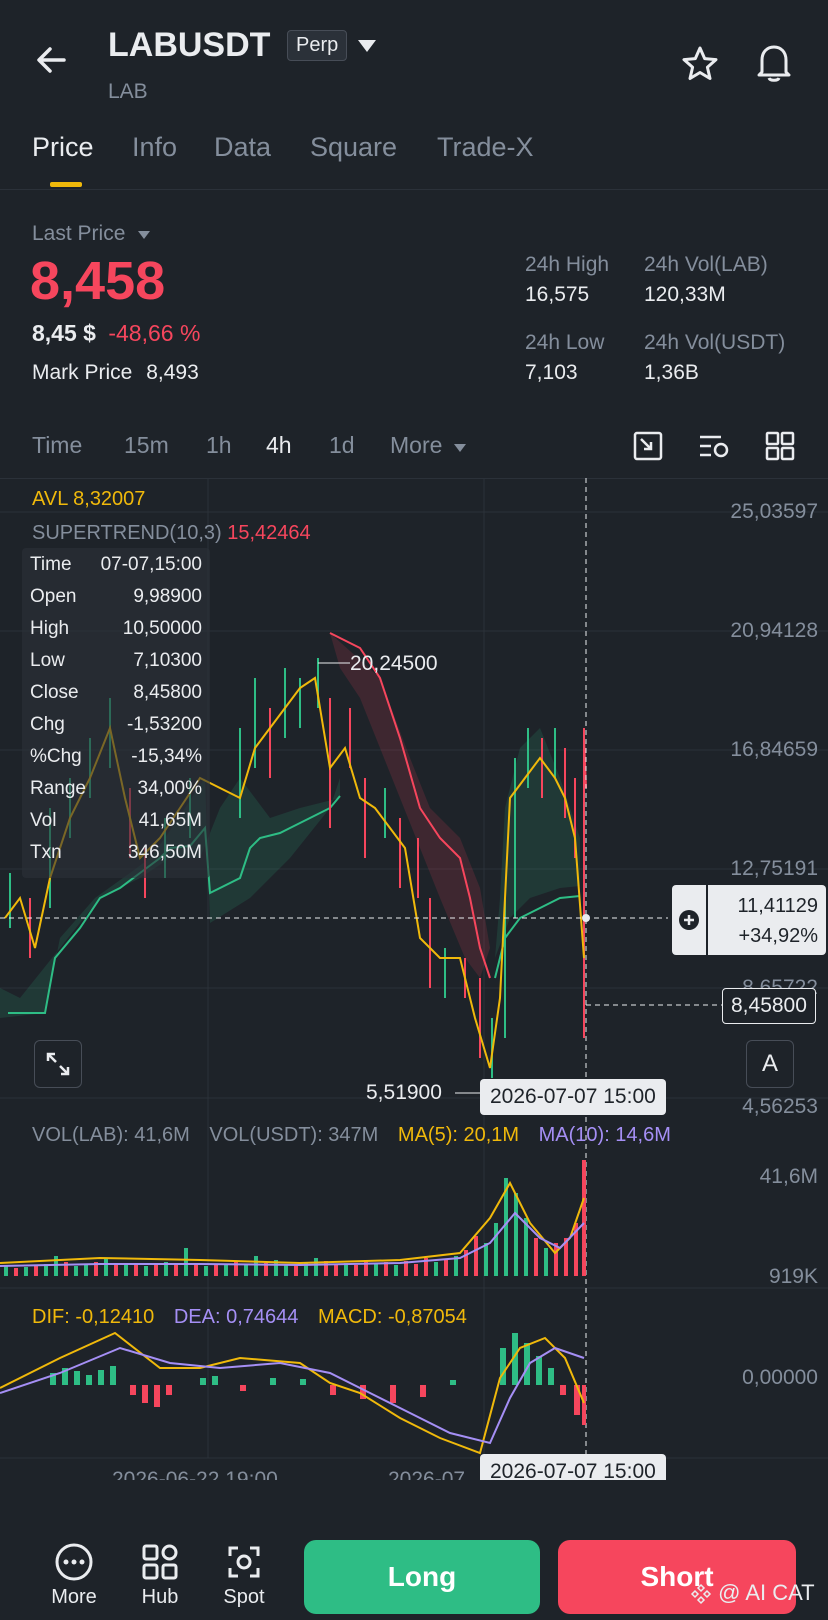 This screenshot has width=828, height=1620. What do you see at coordinates (151, 564) in the screenshot?
I see `tooltip-value: 07-07,15:00` at bounding box center [151, 564].